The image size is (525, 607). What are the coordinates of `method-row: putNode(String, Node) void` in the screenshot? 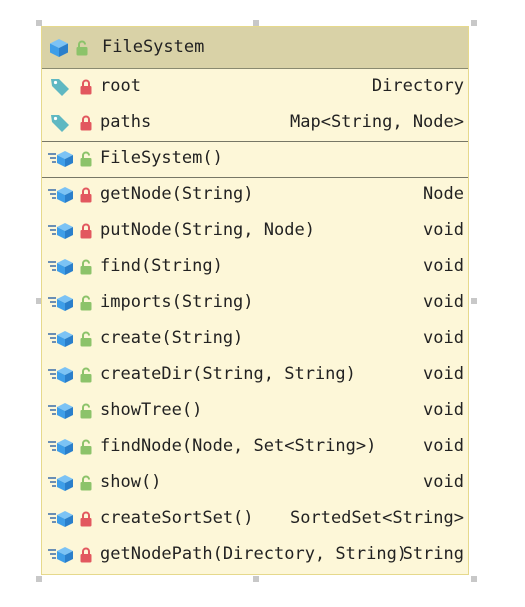 It's located at (255, 231).